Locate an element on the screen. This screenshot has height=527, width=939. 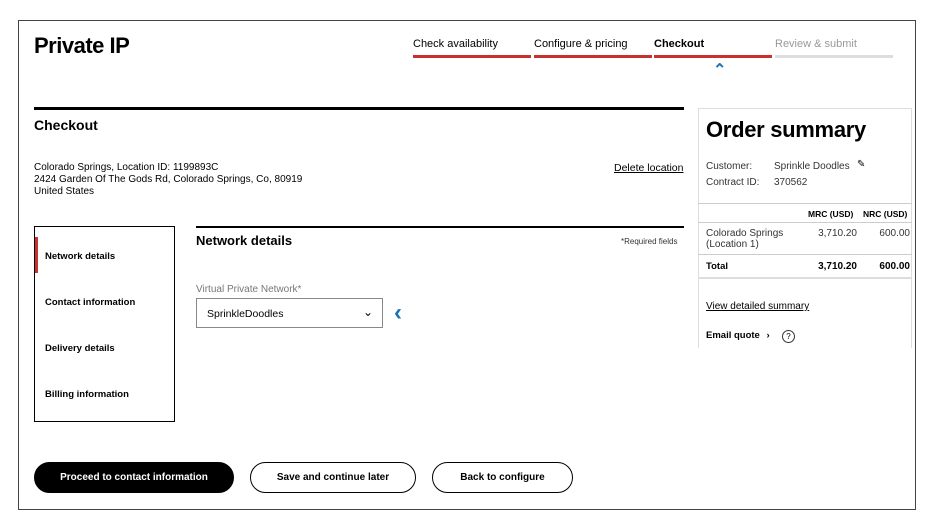
vpn-label: Virtual Private Network* is located at coordinates (249, 289).